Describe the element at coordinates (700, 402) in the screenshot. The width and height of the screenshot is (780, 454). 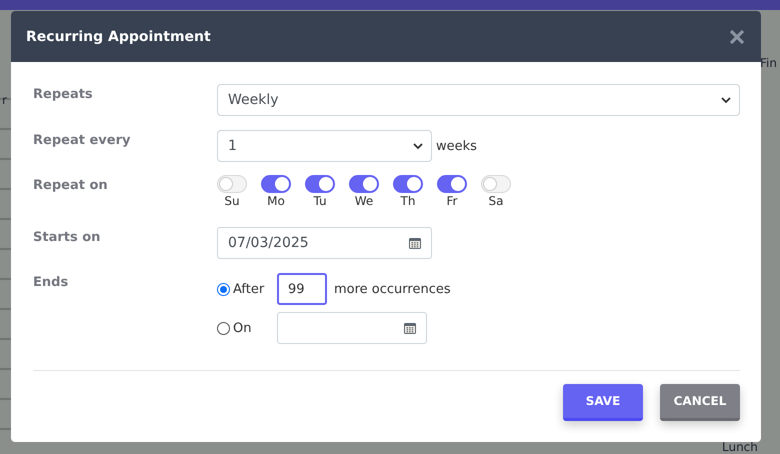
I see `cancel-button: CANCEL` at that location.